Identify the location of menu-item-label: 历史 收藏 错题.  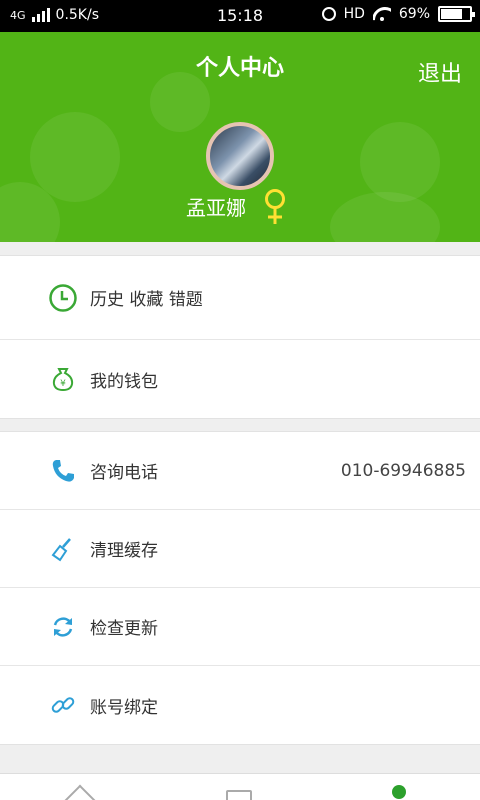
(146, 300).